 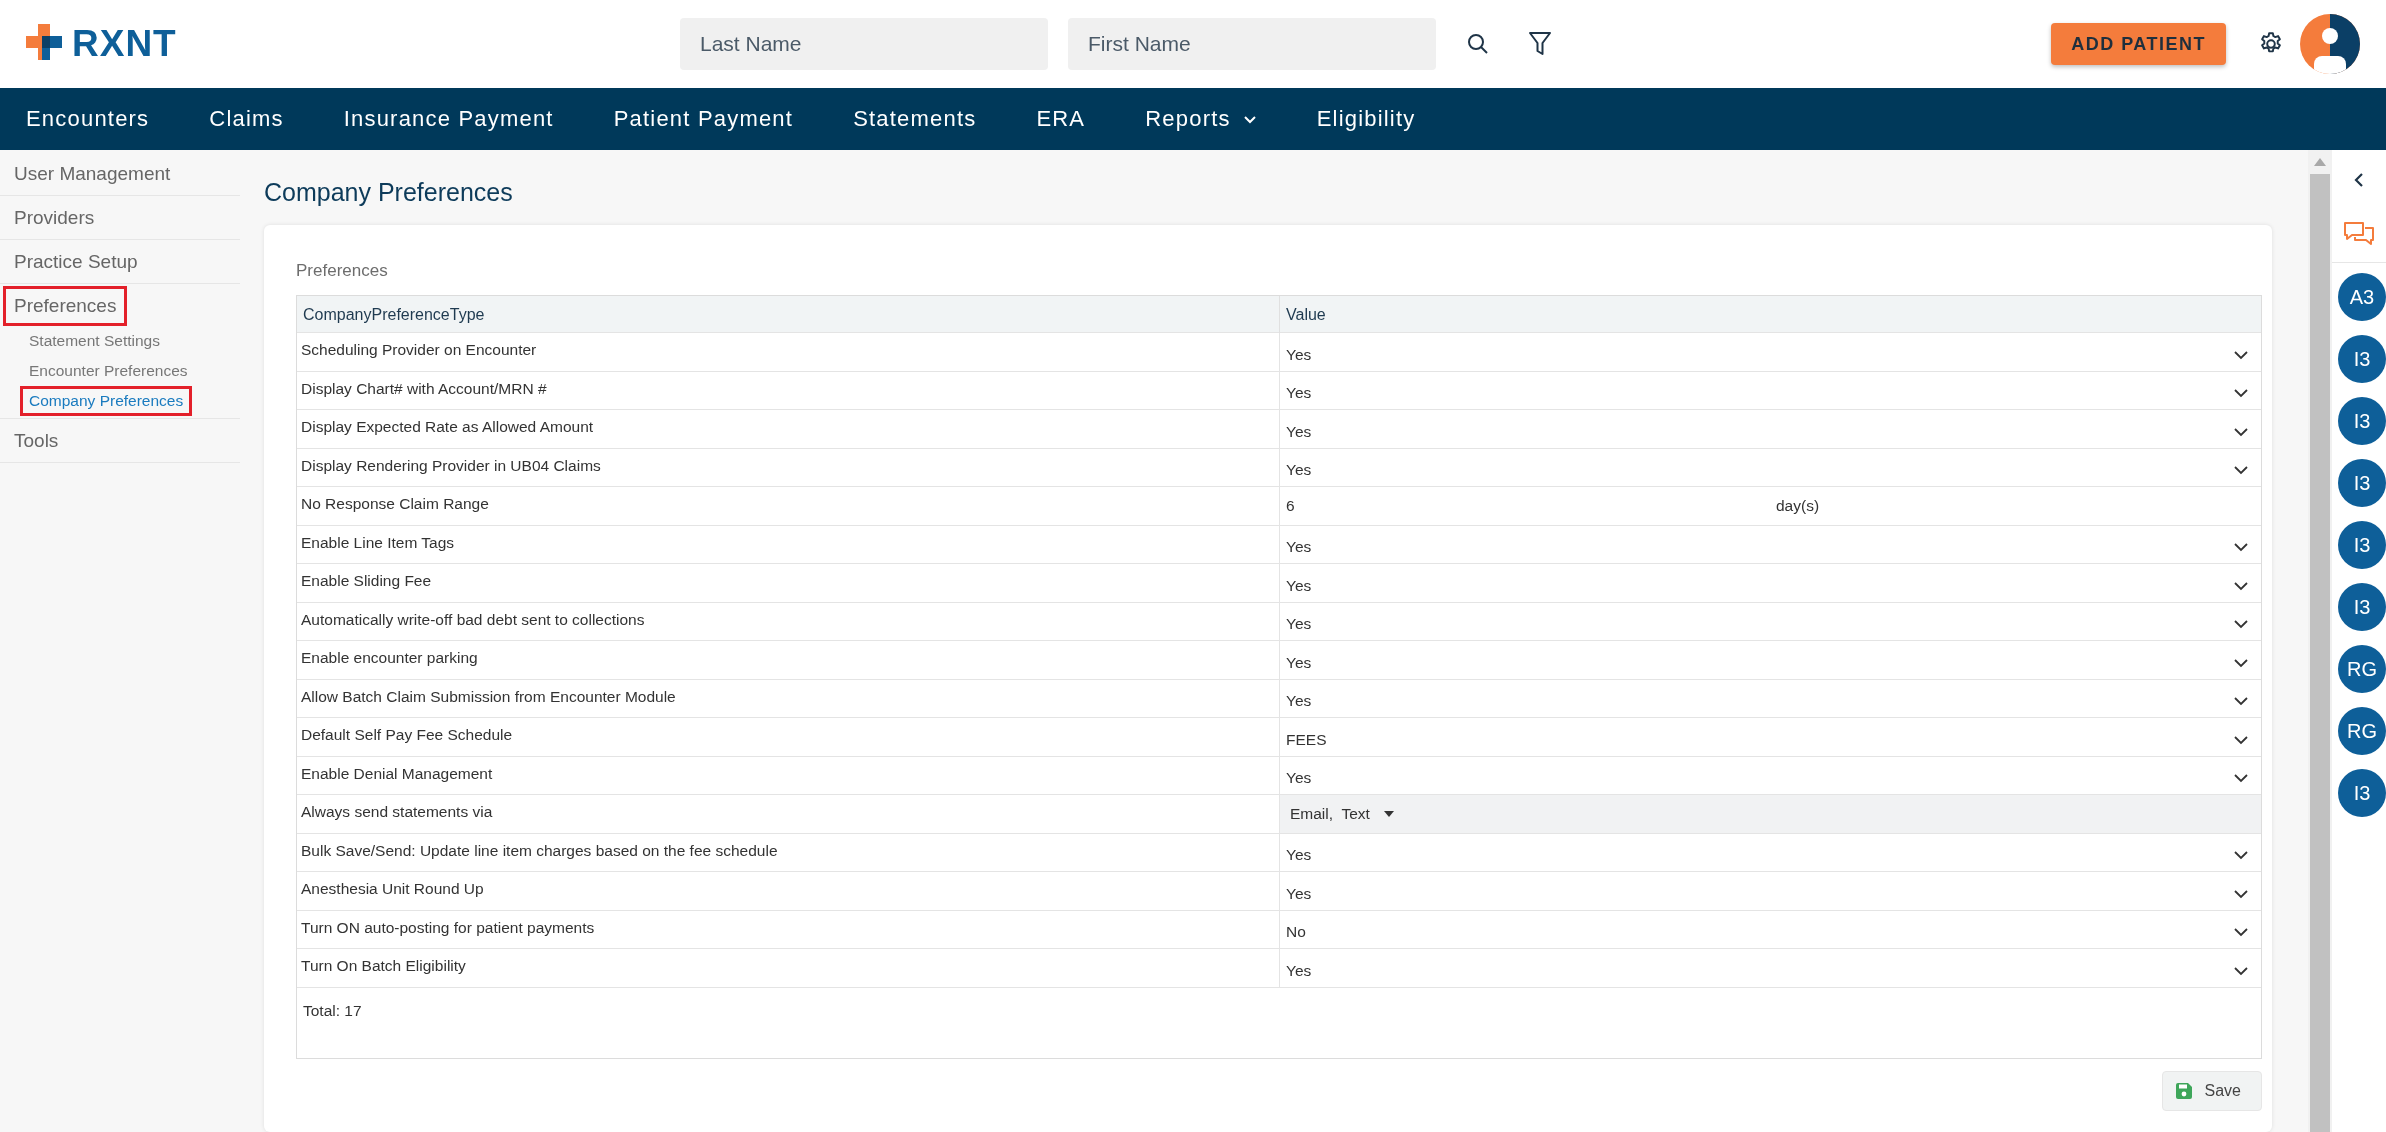 I want to click on sidebar-subitem: Encounter Preferences, so click(x=108, y=371).